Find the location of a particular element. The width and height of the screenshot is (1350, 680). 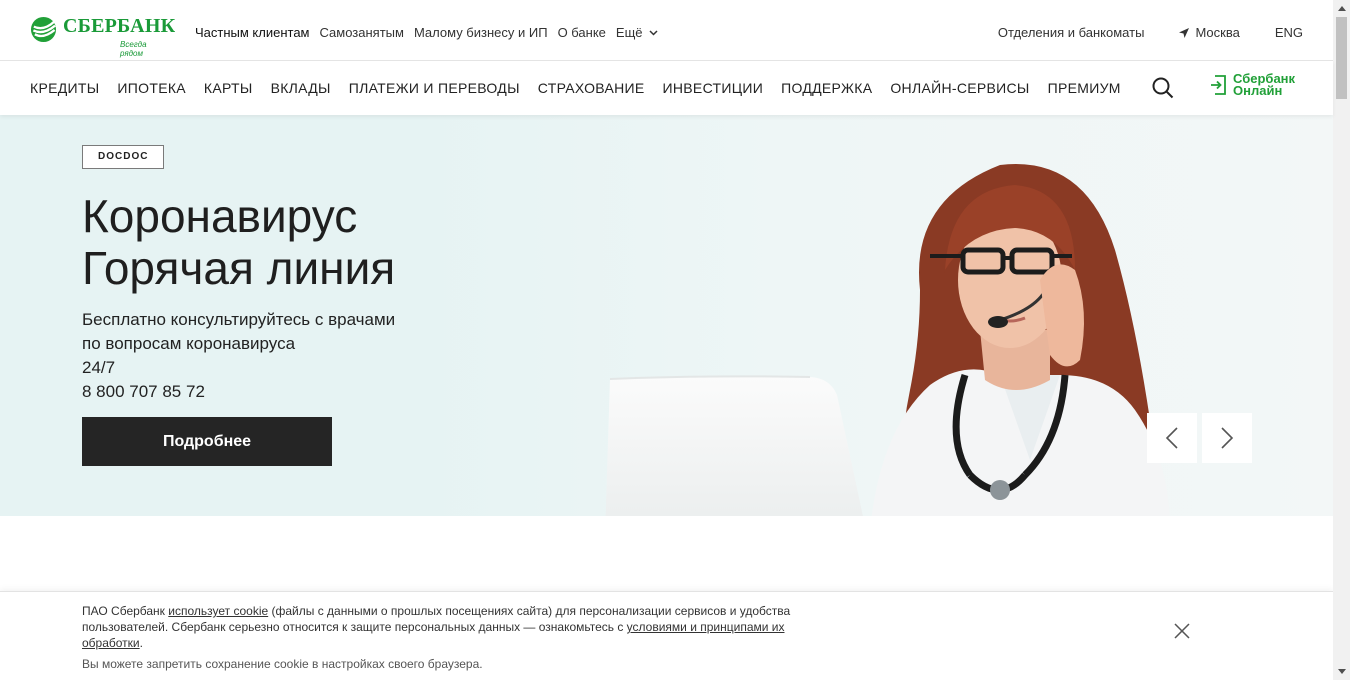

cookie-text-part3: . is located at coordinates (141, 643).